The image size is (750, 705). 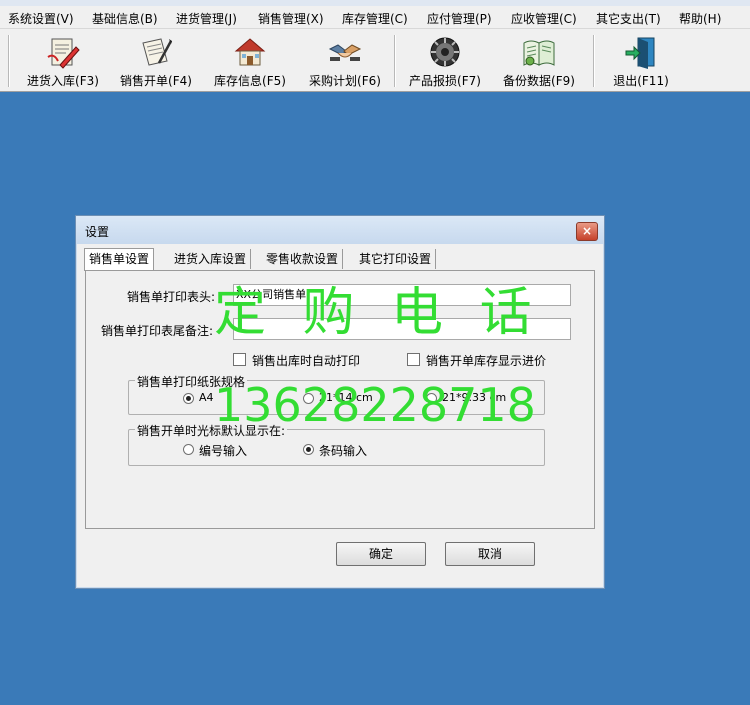 What do you see at coordinates (628, 18) in the screenshot?
I see `menu-other-expenses: 其它支出(T)` at bounding box center [628, 18].